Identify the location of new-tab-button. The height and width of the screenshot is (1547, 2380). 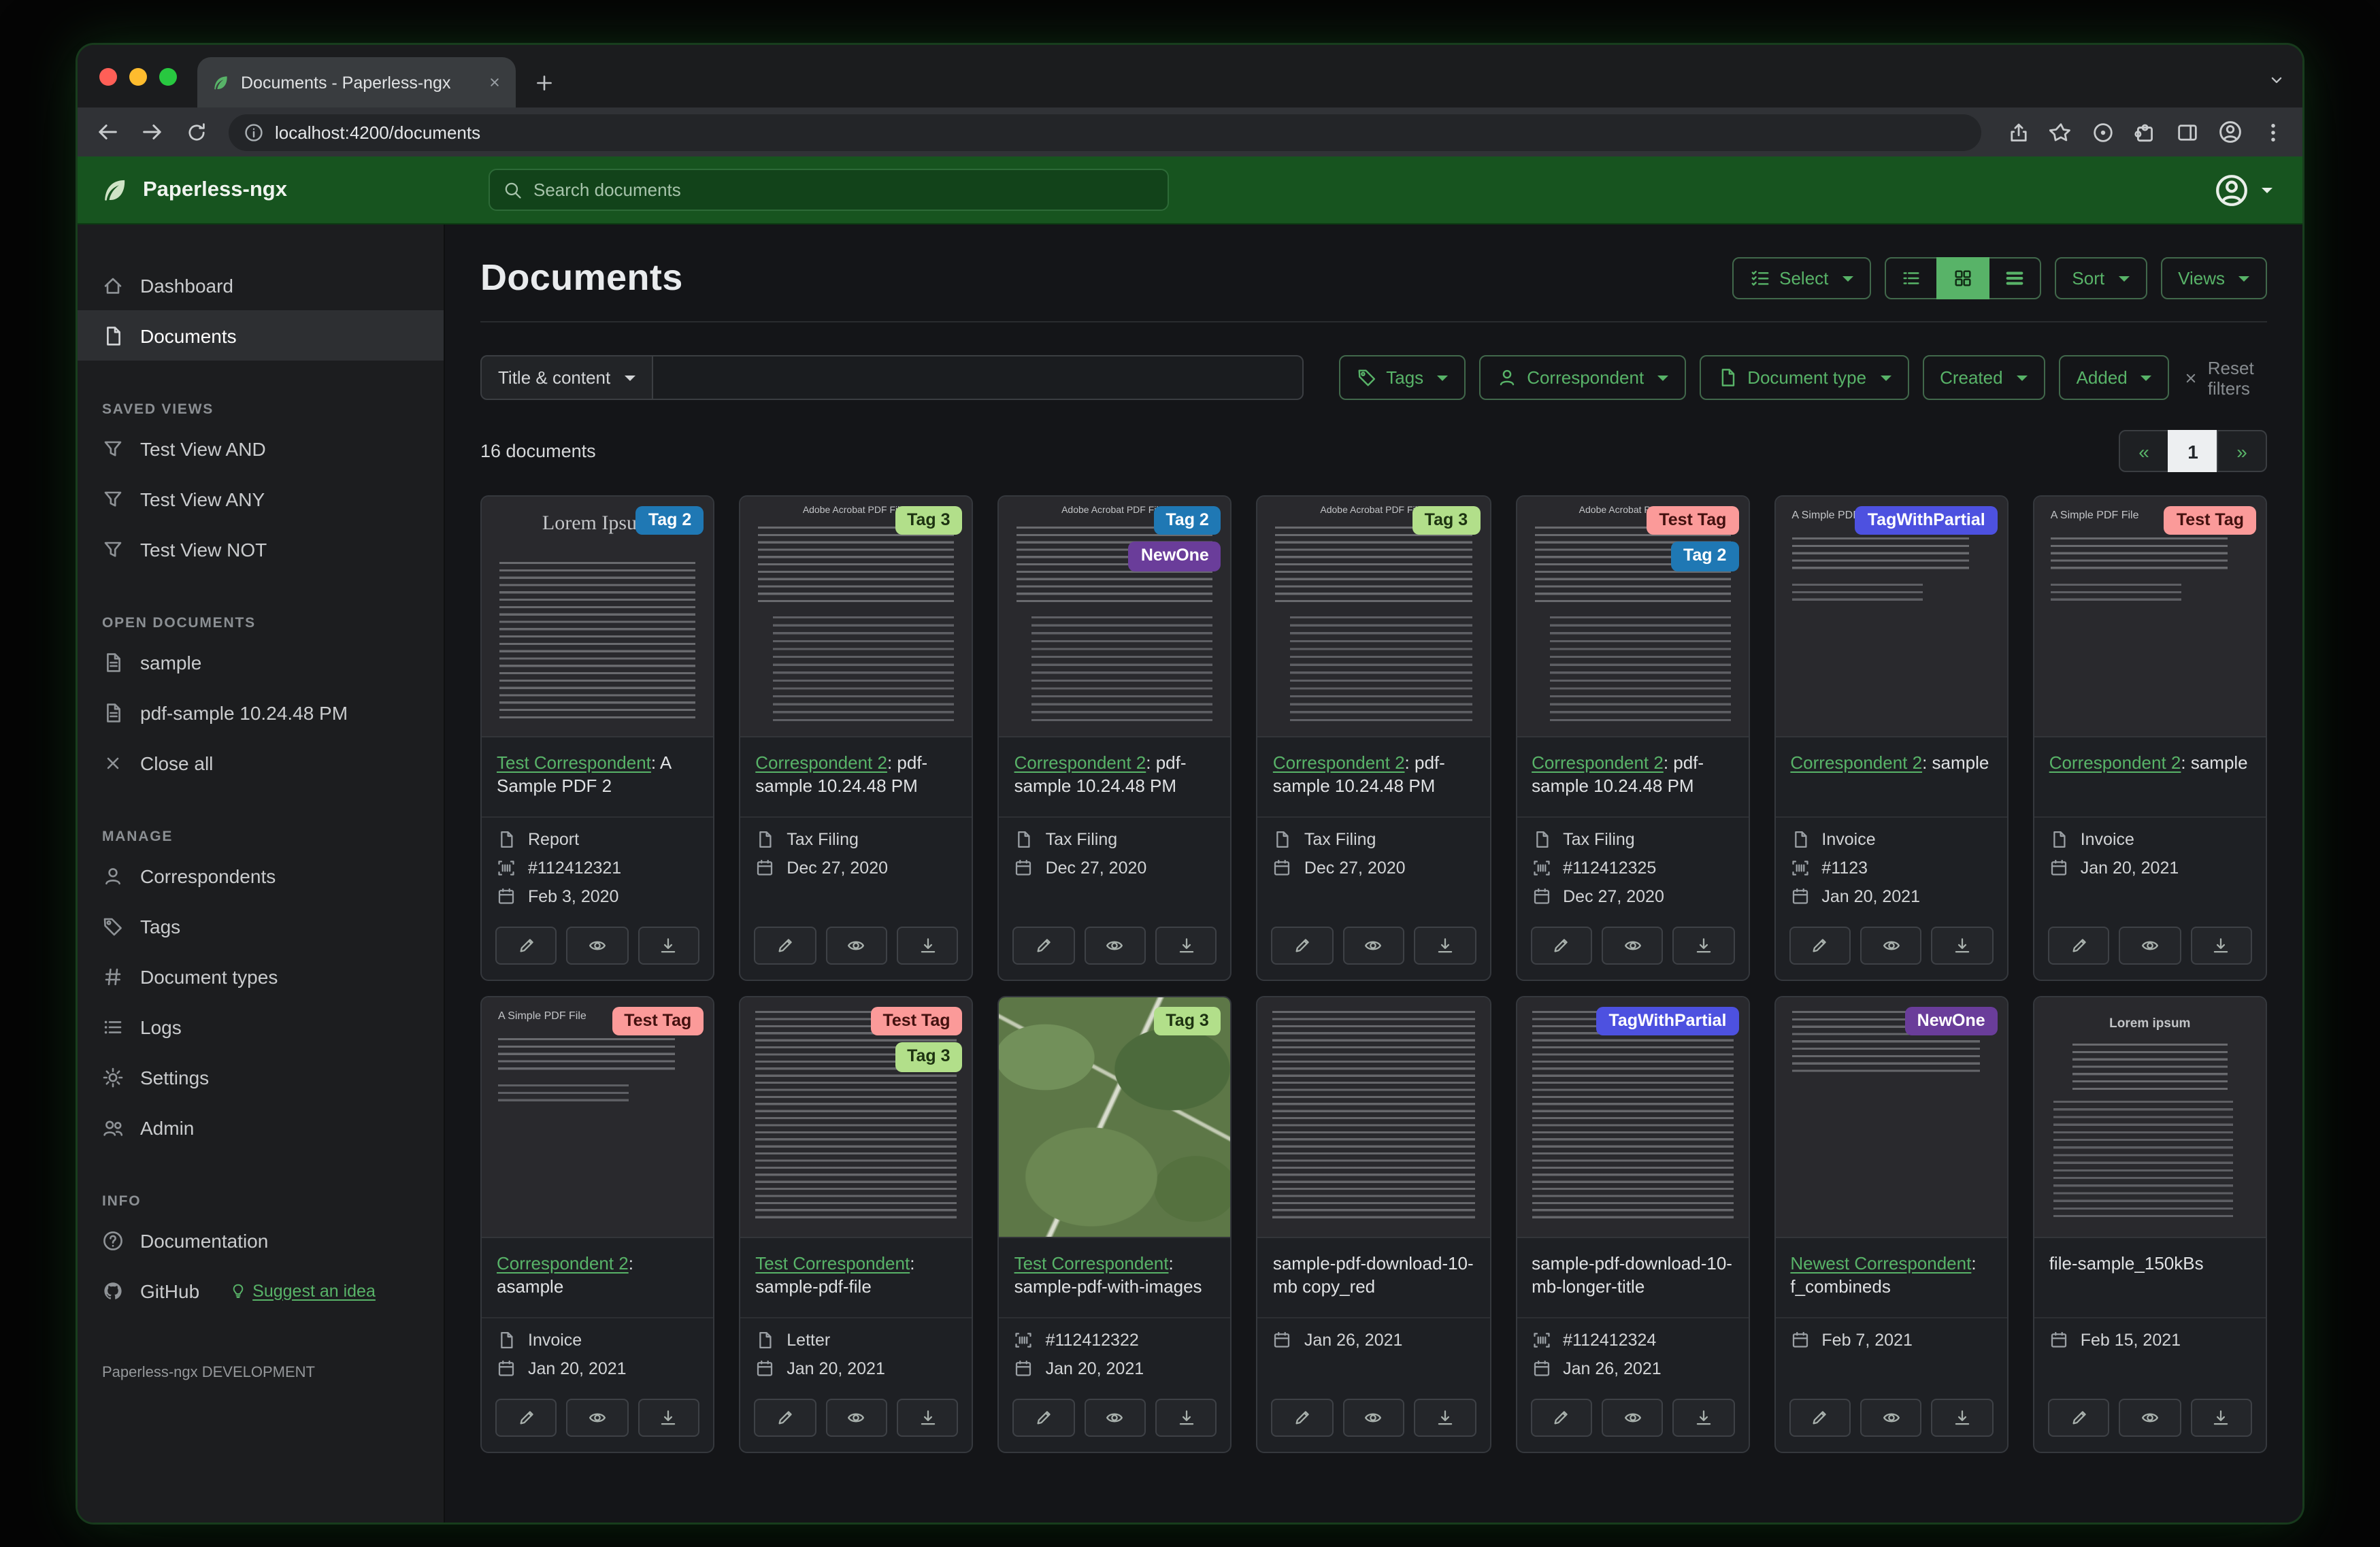
(544, 83).